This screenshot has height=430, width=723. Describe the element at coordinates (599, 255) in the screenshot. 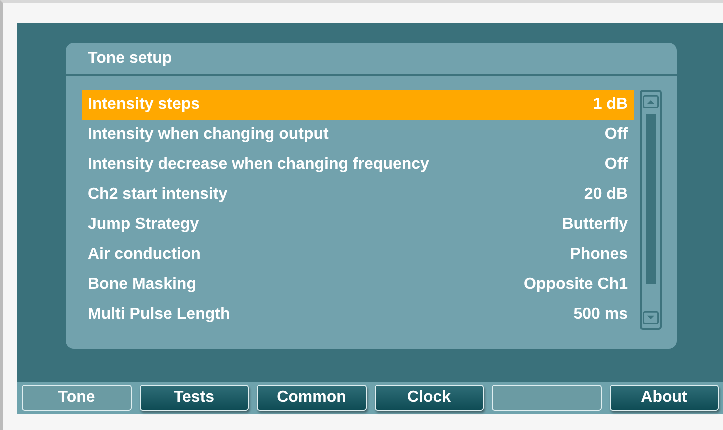

I see `setting-value: Phones` at that location.